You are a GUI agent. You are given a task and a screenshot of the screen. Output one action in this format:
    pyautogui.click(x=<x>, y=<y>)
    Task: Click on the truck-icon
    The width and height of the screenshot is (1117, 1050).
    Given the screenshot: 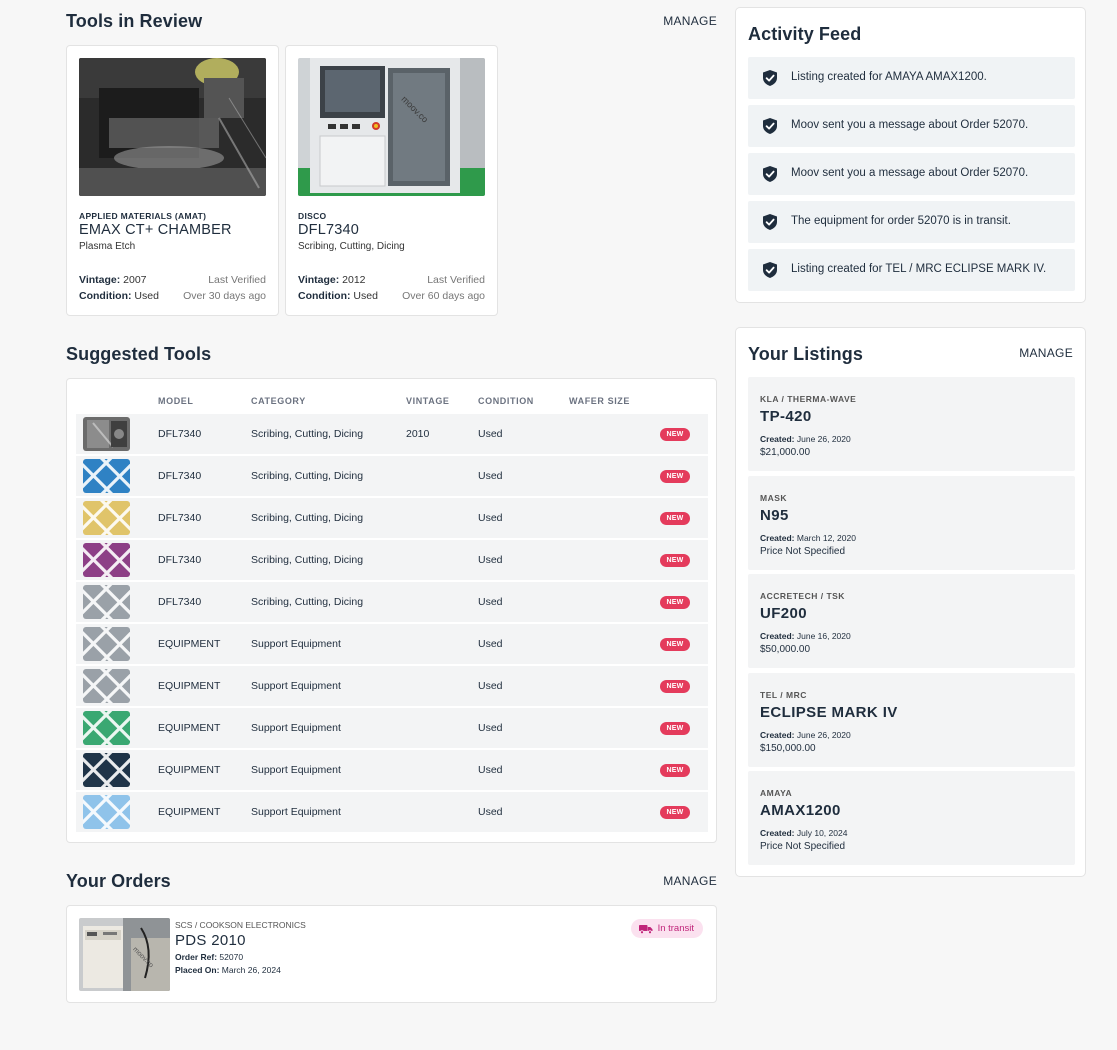 What is the action you would take?
    pyautogui.click(x=645, y=929)
    